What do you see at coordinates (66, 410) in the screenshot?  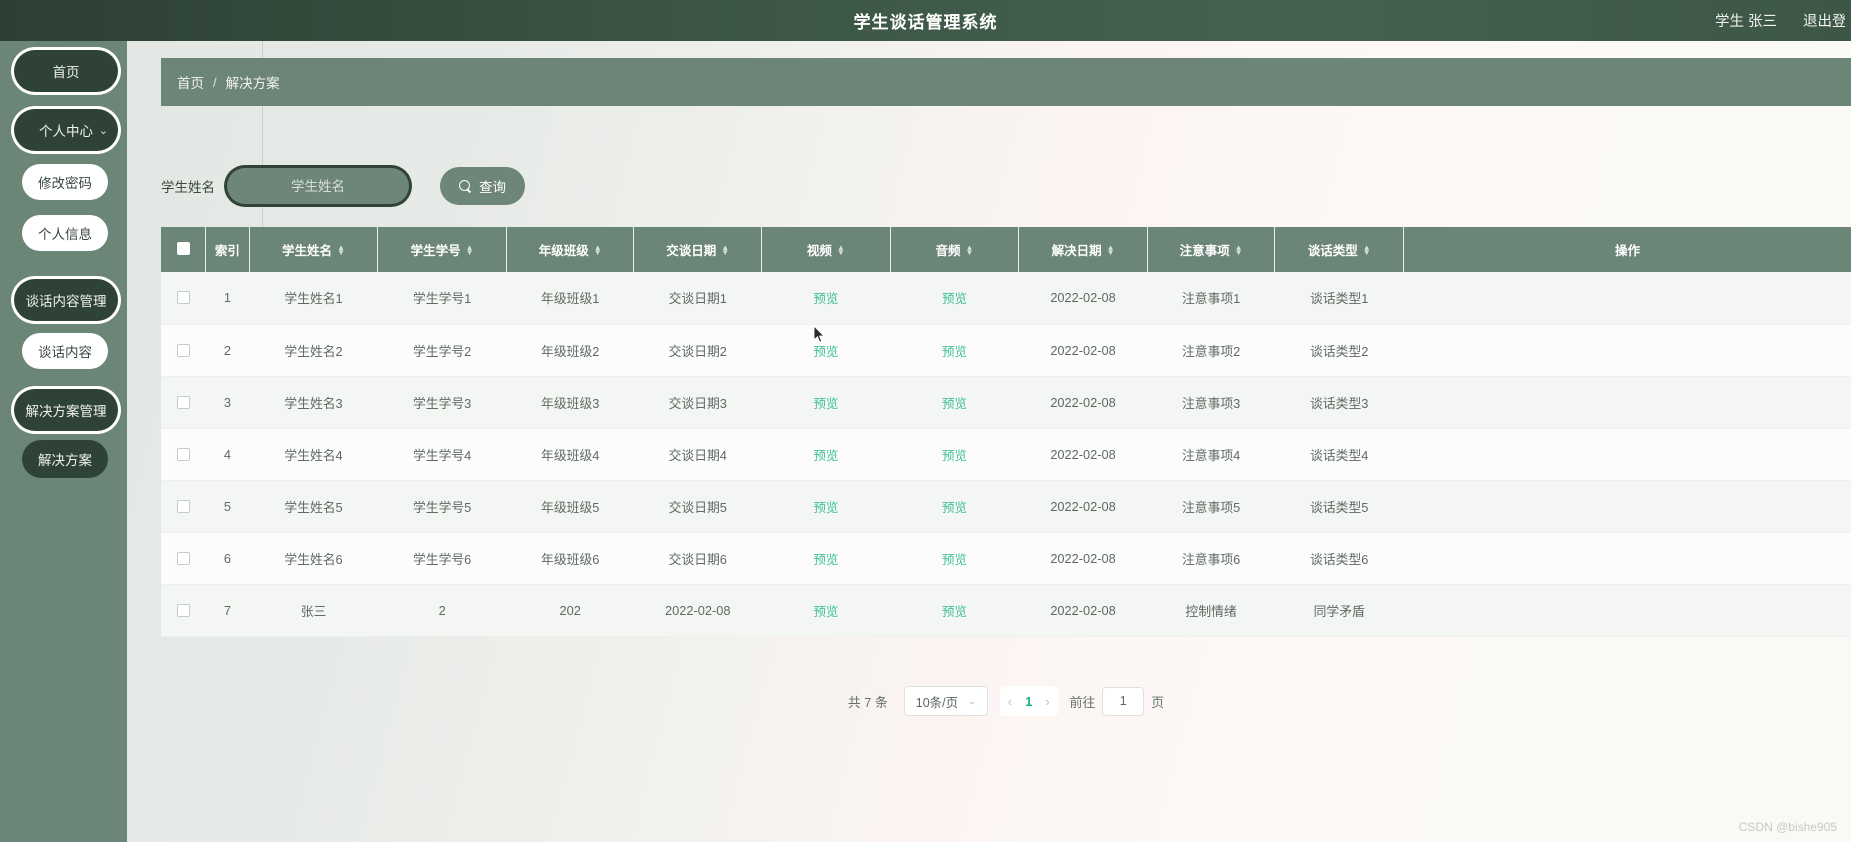 I see `sidebar-item-solution-manage: 解决方案管理 ⌄` at bounding box center [66, 410].